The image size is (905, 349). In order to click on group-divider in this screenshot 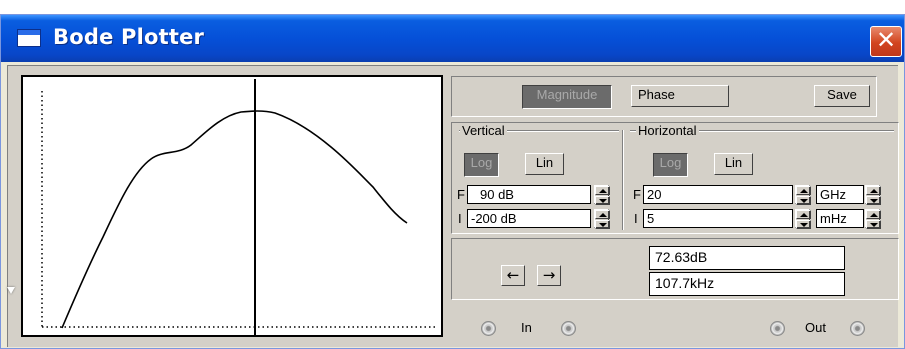, I will do `click(623, 180)`.